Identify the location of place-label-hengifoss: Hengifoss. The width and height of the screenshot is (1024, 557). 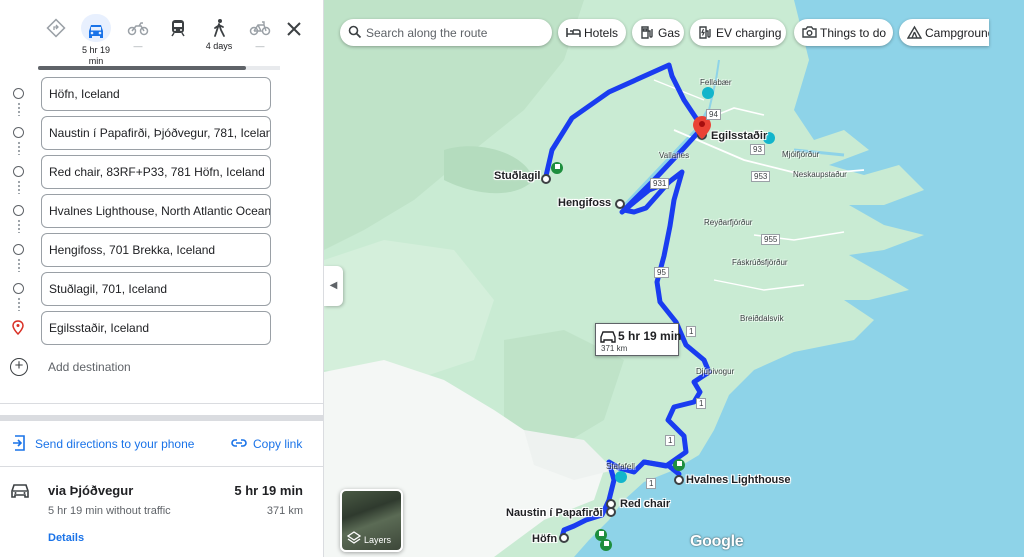
(584, 203).